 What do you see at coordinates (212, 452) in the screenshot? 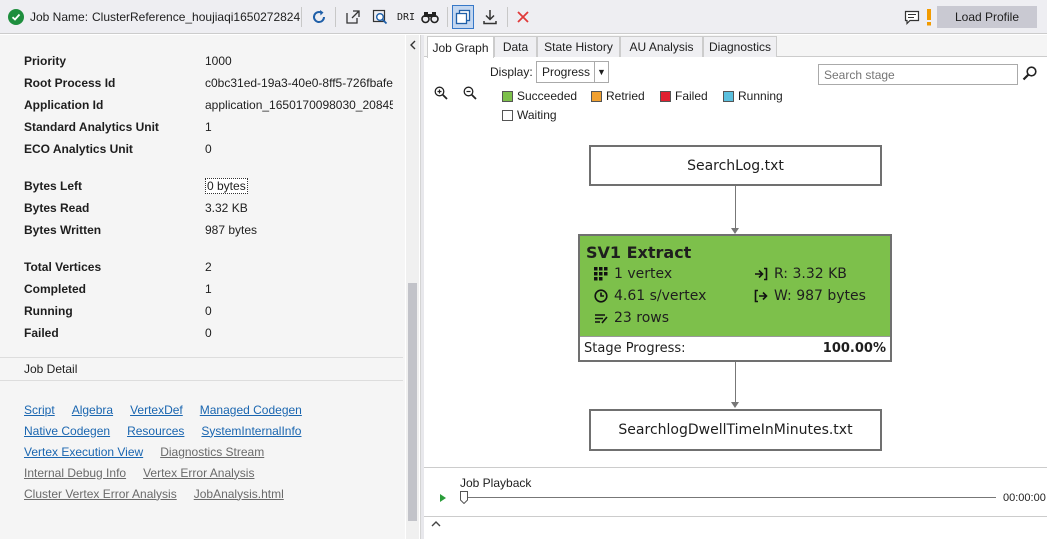
I see `link-diagnostics-stream: Diagnostics Stream` at bounding box center [212, 452].